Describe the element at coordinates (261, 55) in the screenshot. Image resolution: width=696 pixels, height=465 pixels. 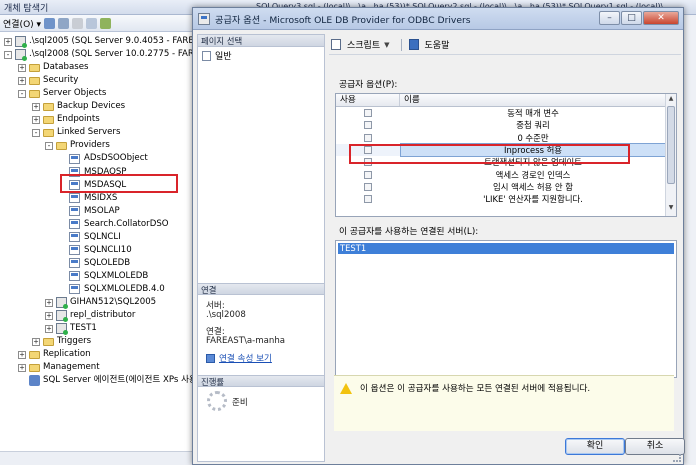
I see `page-item-general: 일반` at that location.